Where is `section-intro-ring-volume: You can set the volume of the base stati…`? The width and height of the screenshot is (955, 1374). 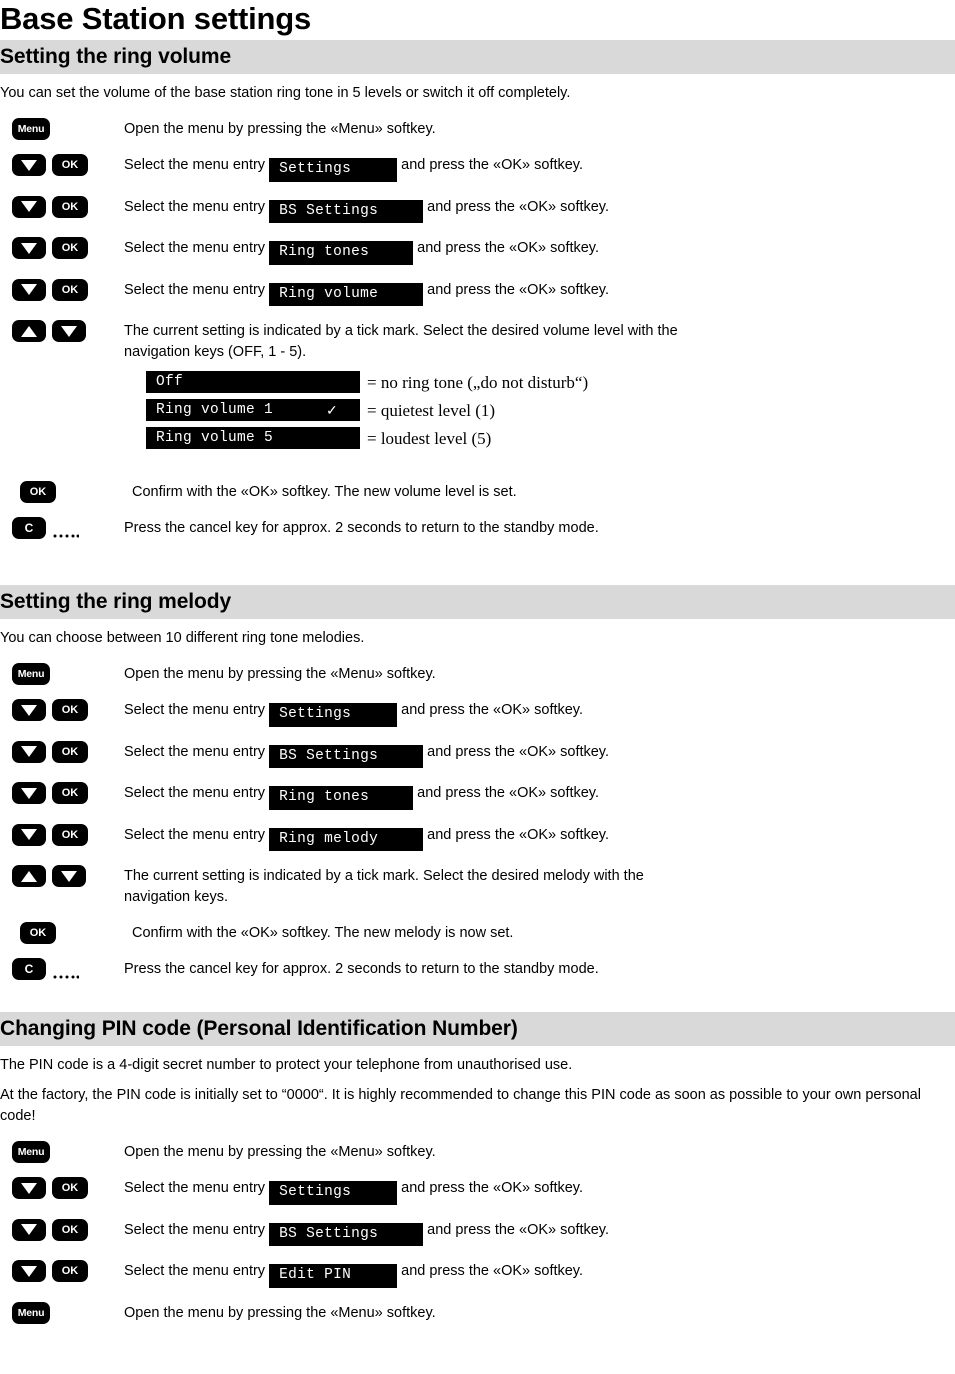 section-intro-ring-volume: You can set the volume of the base stati… is located at coordinates (285, 93).